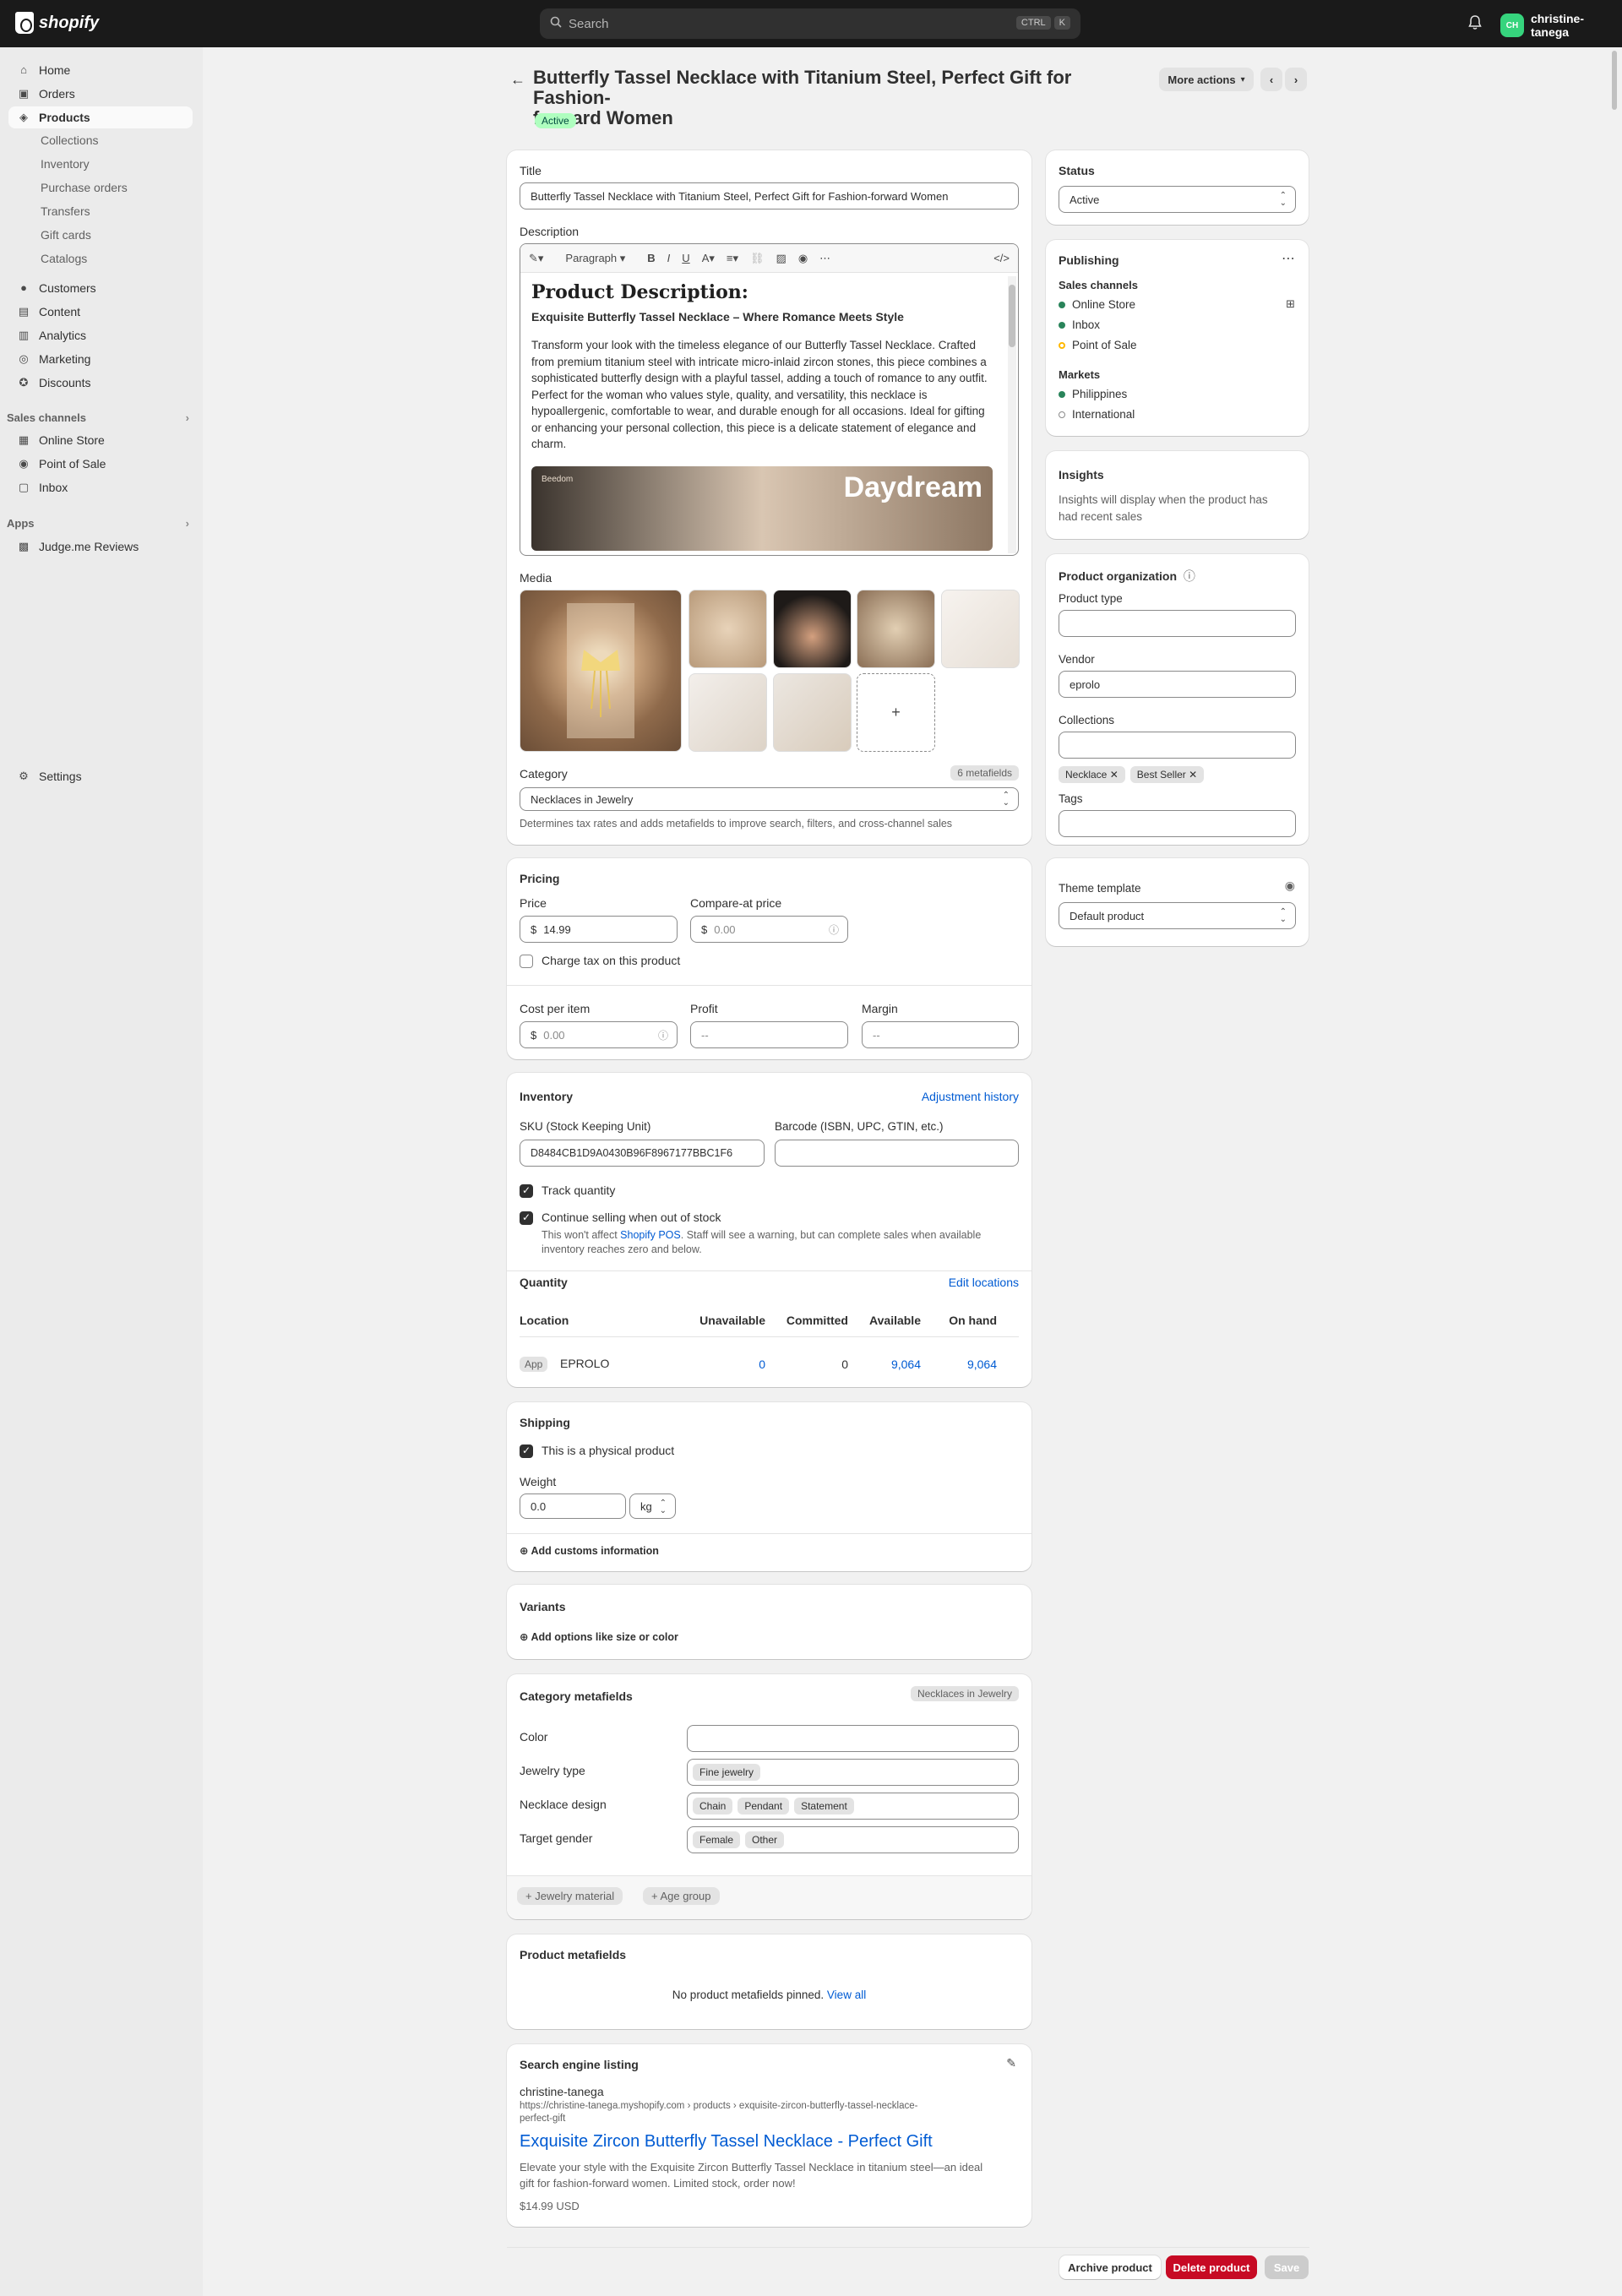 Image resolution: width=1622 pixels, height=2296 pixels. Describe the element at coordinates (1291, 304) in the screenshot. I see `calendar-icon: ⊞` at that location.